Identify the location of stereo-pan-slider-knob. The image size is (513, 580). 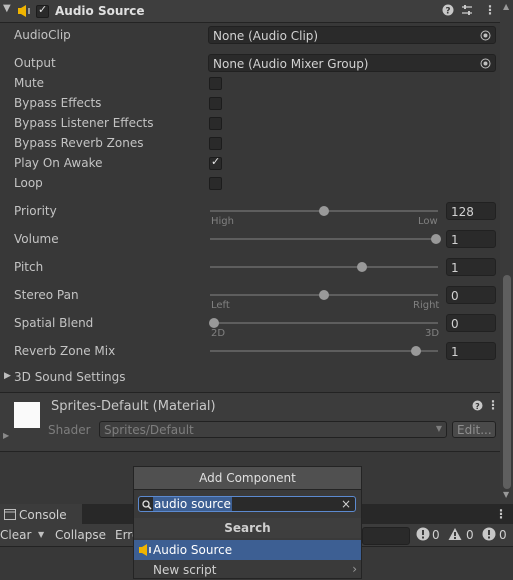
(324, 295).